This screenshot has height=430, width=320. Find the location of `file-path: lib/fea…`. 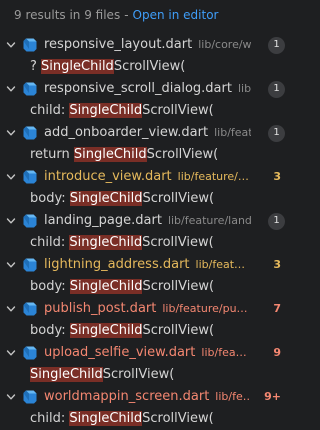

file-path: lib/fea… is located at coordinates (224, 352).